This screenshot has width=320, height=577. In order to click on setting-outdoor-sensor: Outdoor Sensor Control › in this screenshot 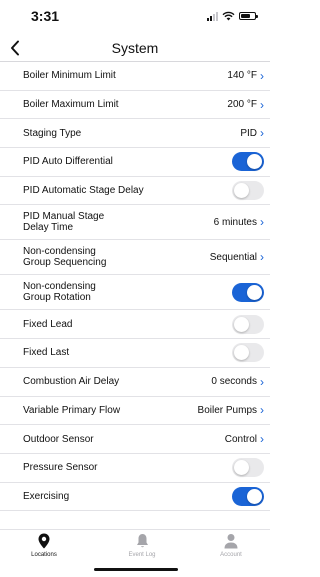, I will do `click(135, 439)`.